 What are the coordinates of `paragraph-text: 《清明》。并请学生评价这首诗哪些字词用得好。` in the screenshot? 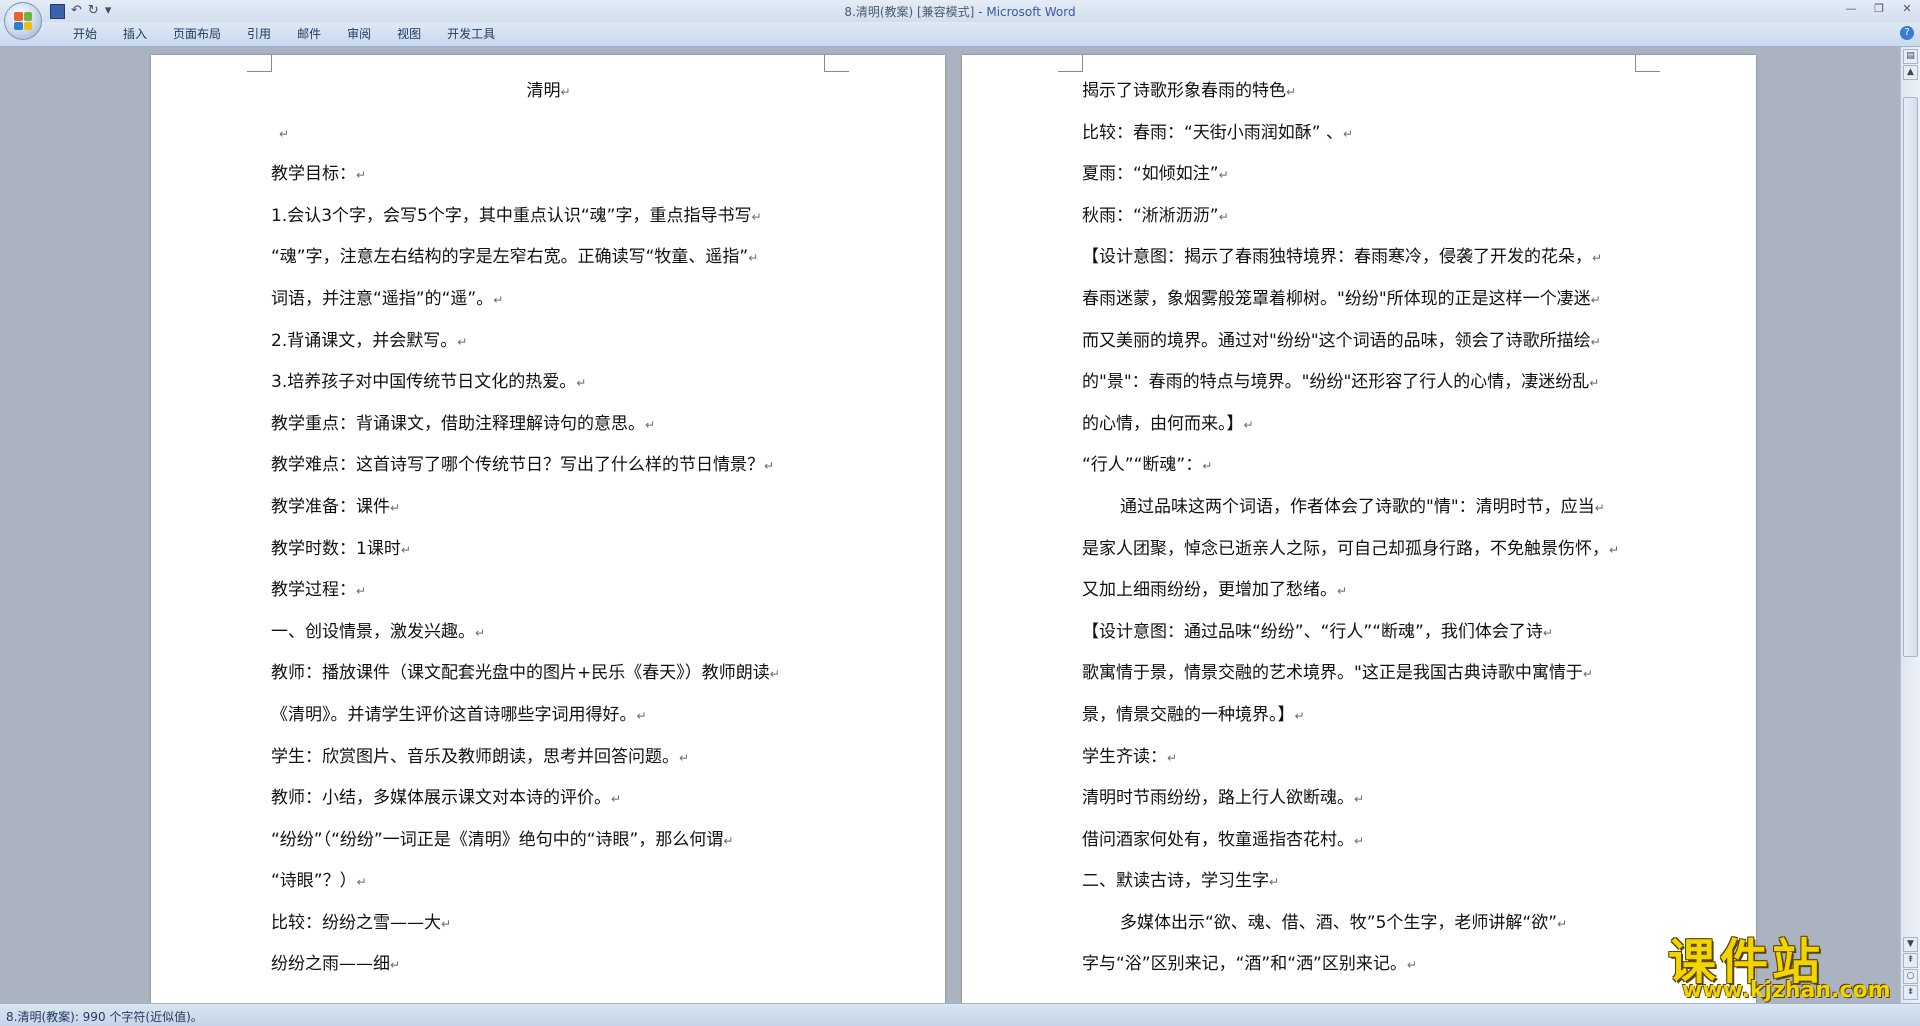 It's located at (454, 714).